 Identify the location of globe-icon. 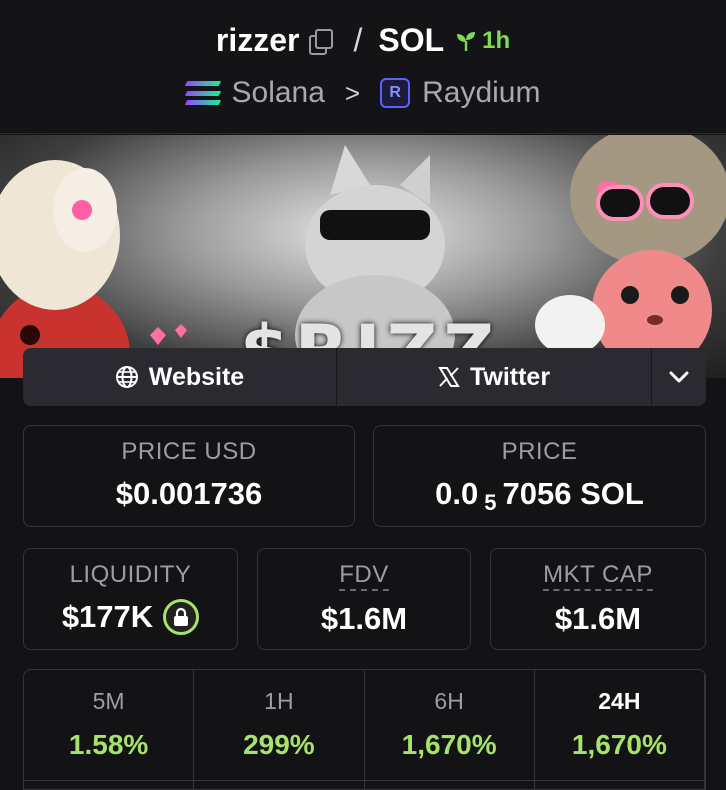
(126, 377).